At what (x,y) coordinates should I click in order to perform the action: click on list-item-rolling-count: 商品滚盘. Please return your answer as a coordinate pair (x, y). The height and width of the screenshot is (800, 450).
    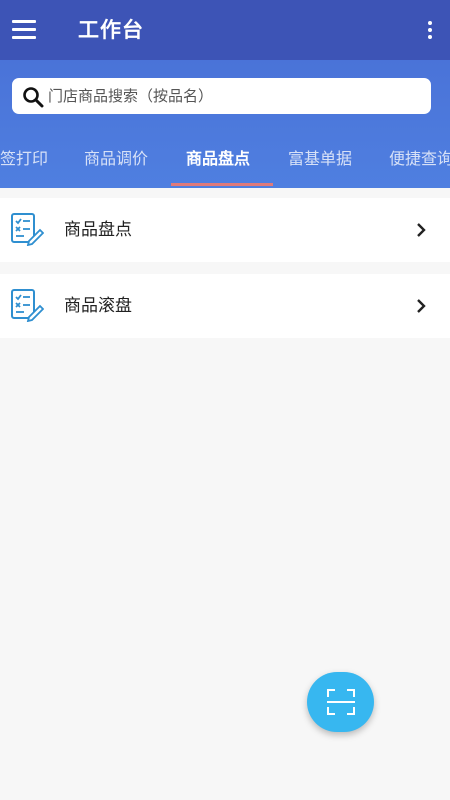
    Looking at the image, I should click on (225, 306).